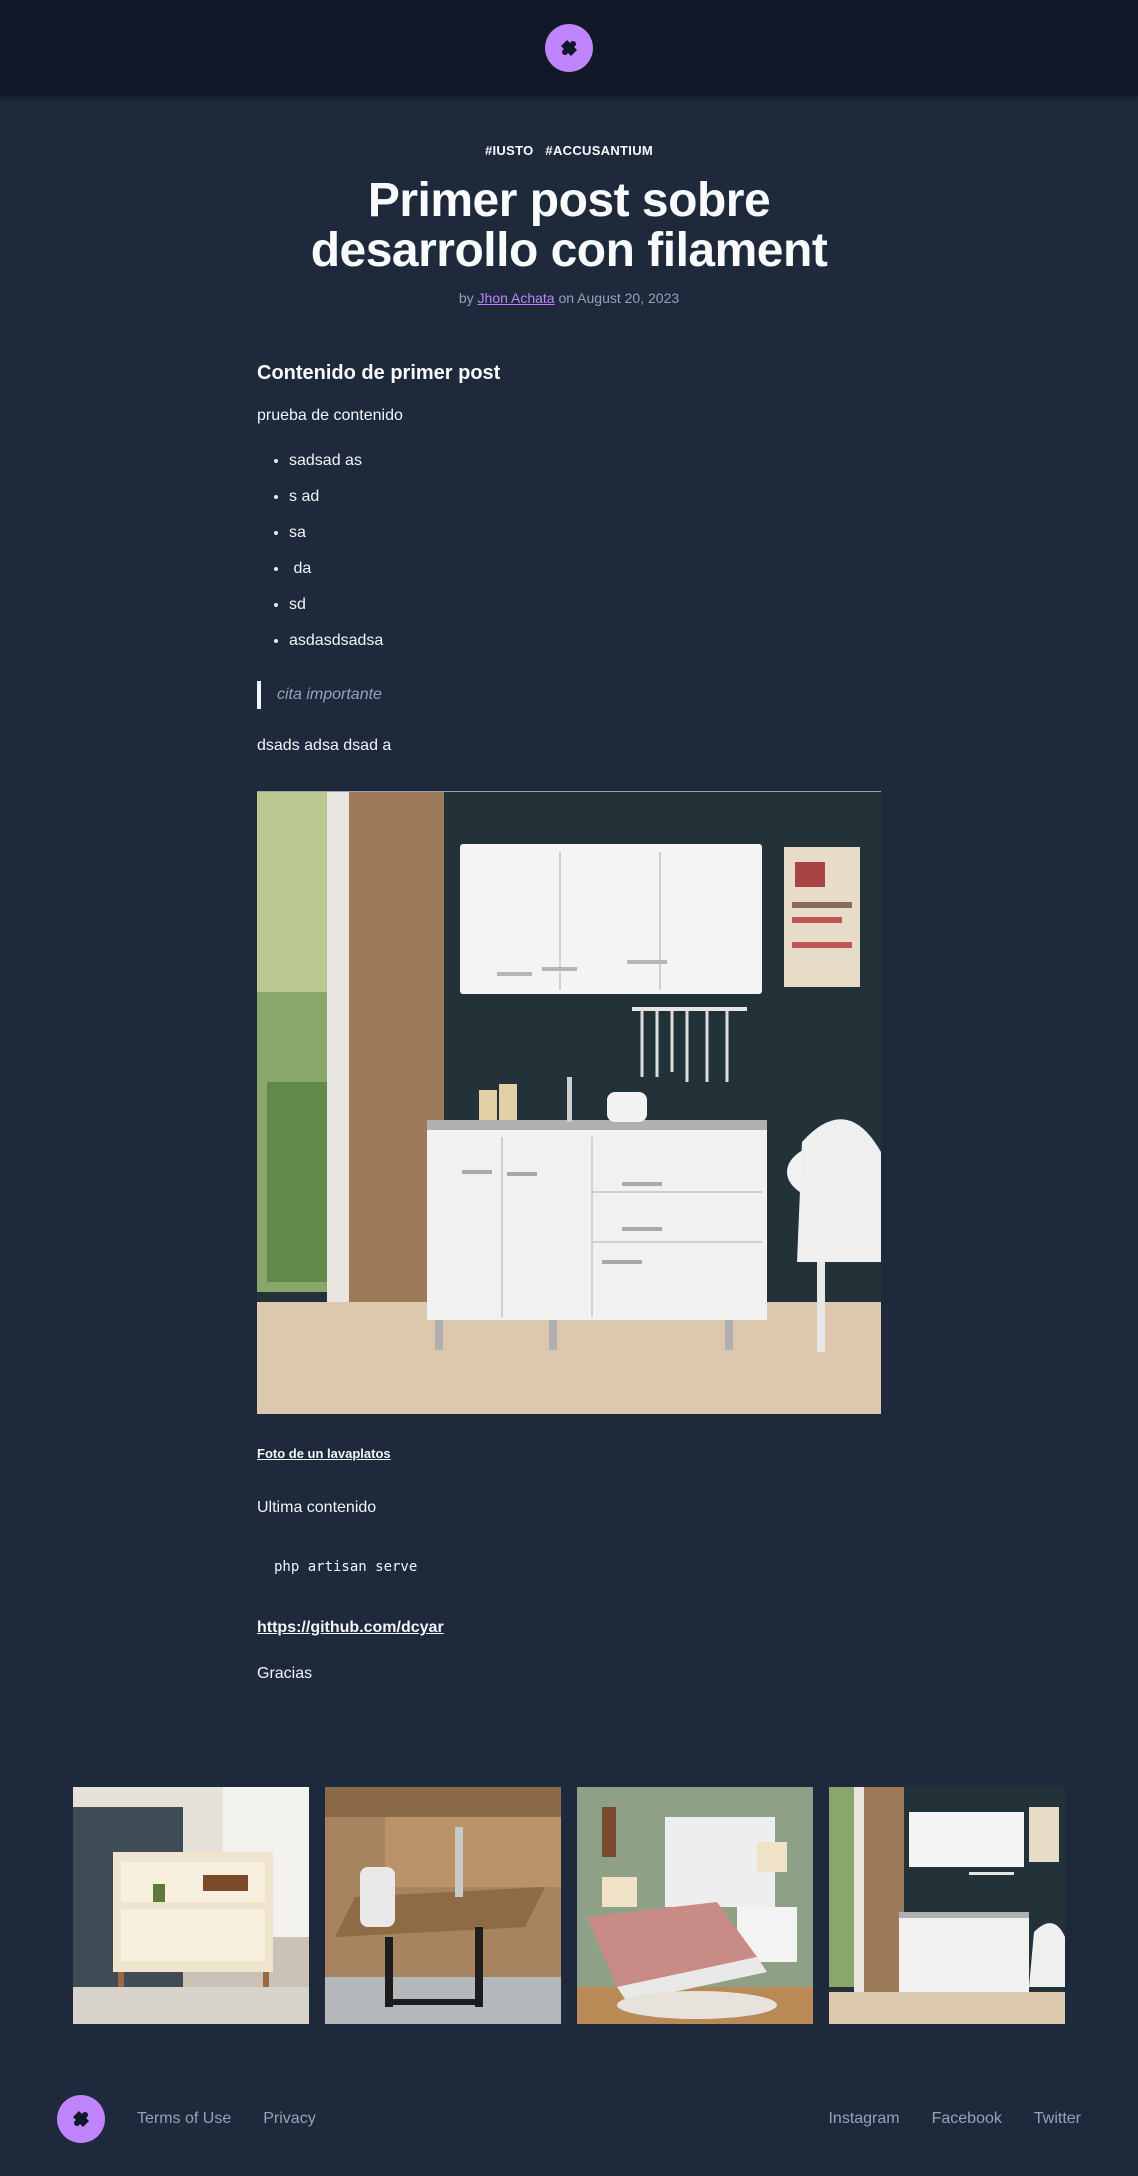 This screenshot has width=1138, height=2176. What do you see at coordinates (569, 1628) in the screenshot?
I see `external-link-line: https://github.com/dcyar` at bounding box center [569, 1628].